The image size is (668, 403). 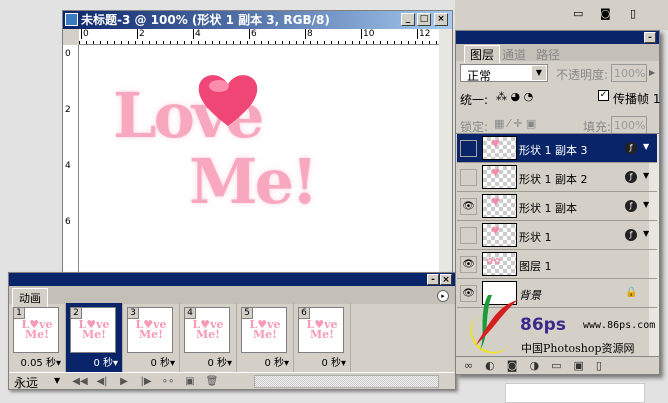 I want to click on fill-input: 100%, so click(x=629, y=125).